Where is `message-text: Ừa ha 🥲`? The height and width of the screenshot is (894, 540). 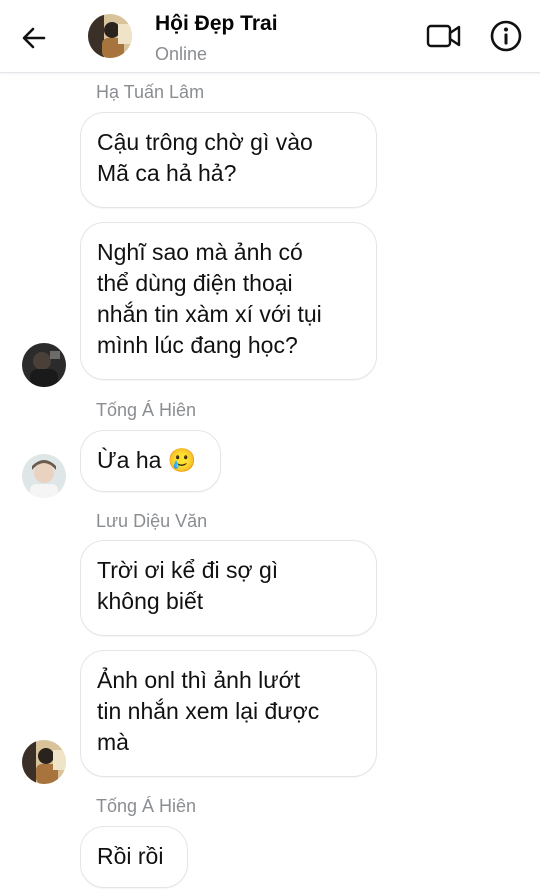 message-text: Ừa ha 🥲 is located at coordinates (147, 460).